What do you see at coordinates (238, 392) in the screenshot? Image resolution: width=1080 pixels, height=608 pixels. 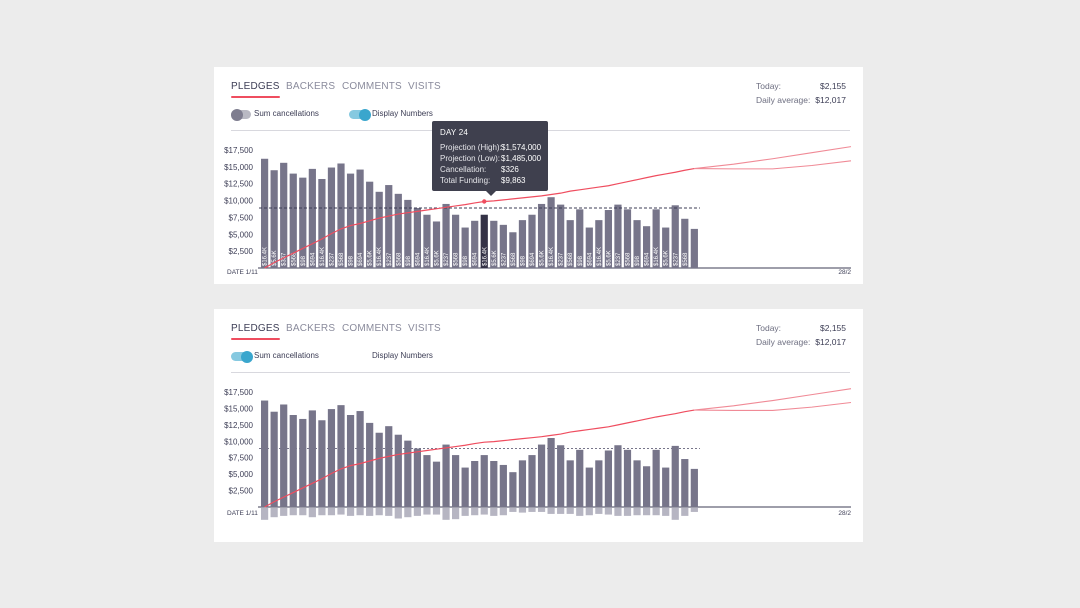 I see `y-tick-label: $17,500` at bounding box center [238, 392].